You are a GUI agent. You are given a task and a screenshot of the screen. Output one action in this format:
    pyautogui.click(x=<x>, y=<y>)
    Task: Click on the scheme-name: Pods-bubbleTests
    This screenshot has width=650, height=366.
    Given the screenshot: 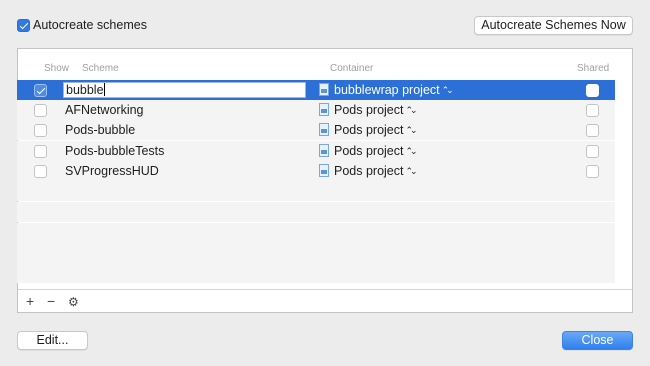 What is the action you would take?
    pyautogui.click(x=115, y=151)
    